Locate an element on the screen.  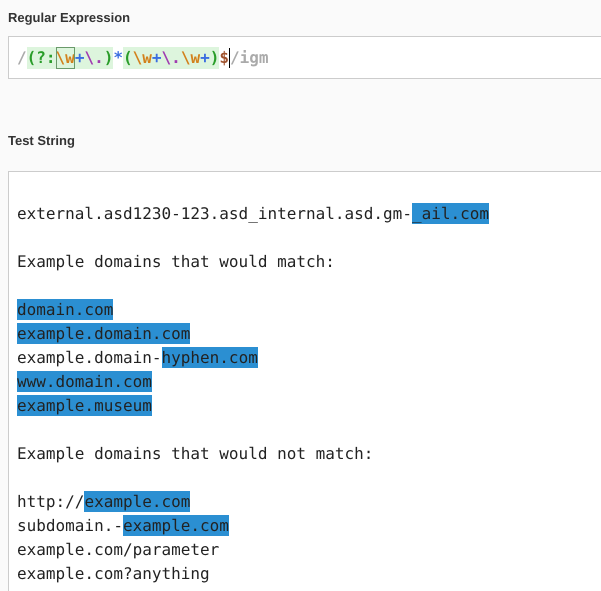
test-text: example.com/parameter is located at coordinates (118, 549).